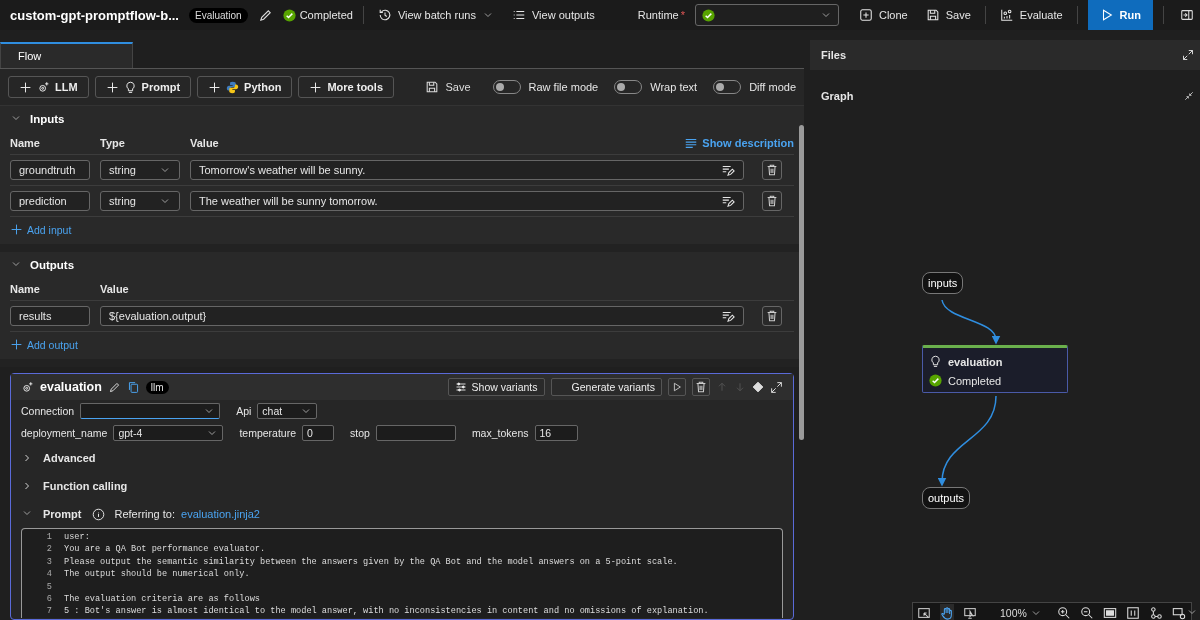  I want to click on add-tool-button: LLM, so click(48, 87).